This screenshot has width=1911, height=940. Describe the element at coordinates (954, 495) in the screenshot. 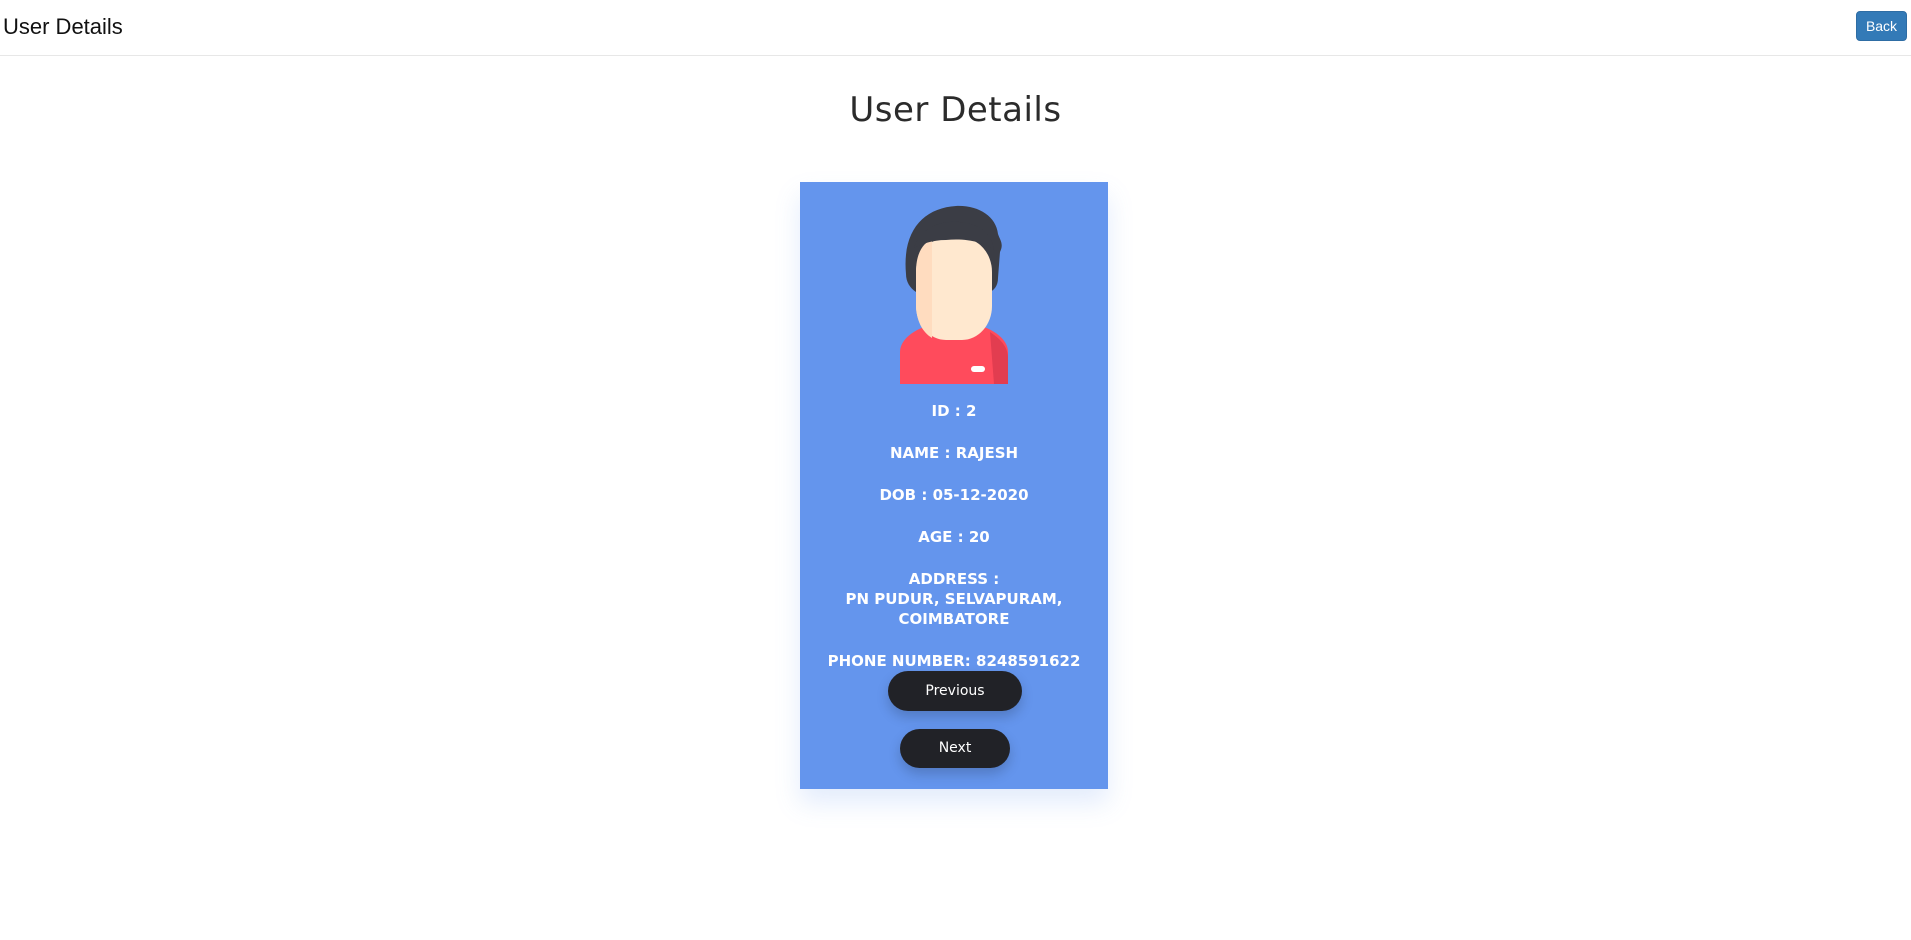

I see `user-dob: DOB : 05-12-2020` at that location.